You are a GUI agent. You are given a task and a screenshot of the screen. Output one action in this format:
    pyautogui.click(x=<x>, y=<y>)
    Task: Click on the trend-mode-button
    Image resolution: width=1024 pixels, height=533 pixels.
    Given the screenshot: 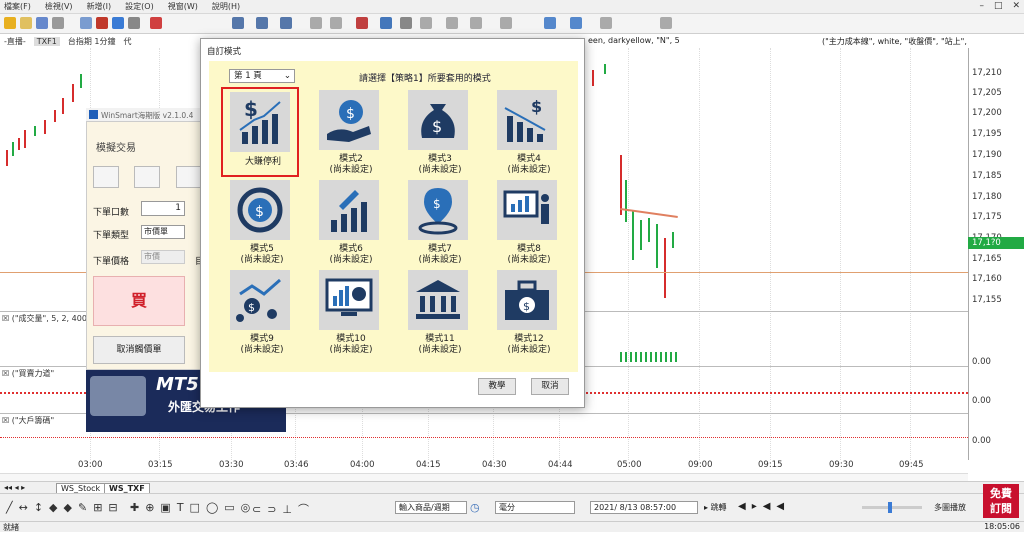 What is the action you would take?
    pyautogui.click(x=147, y=177)
    